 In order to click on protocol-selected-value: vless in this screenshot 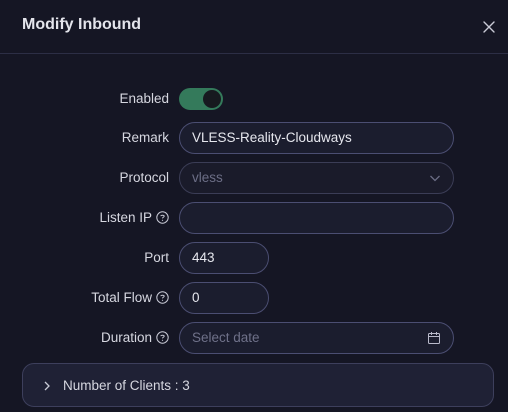, I will do `click(207, 177)`.